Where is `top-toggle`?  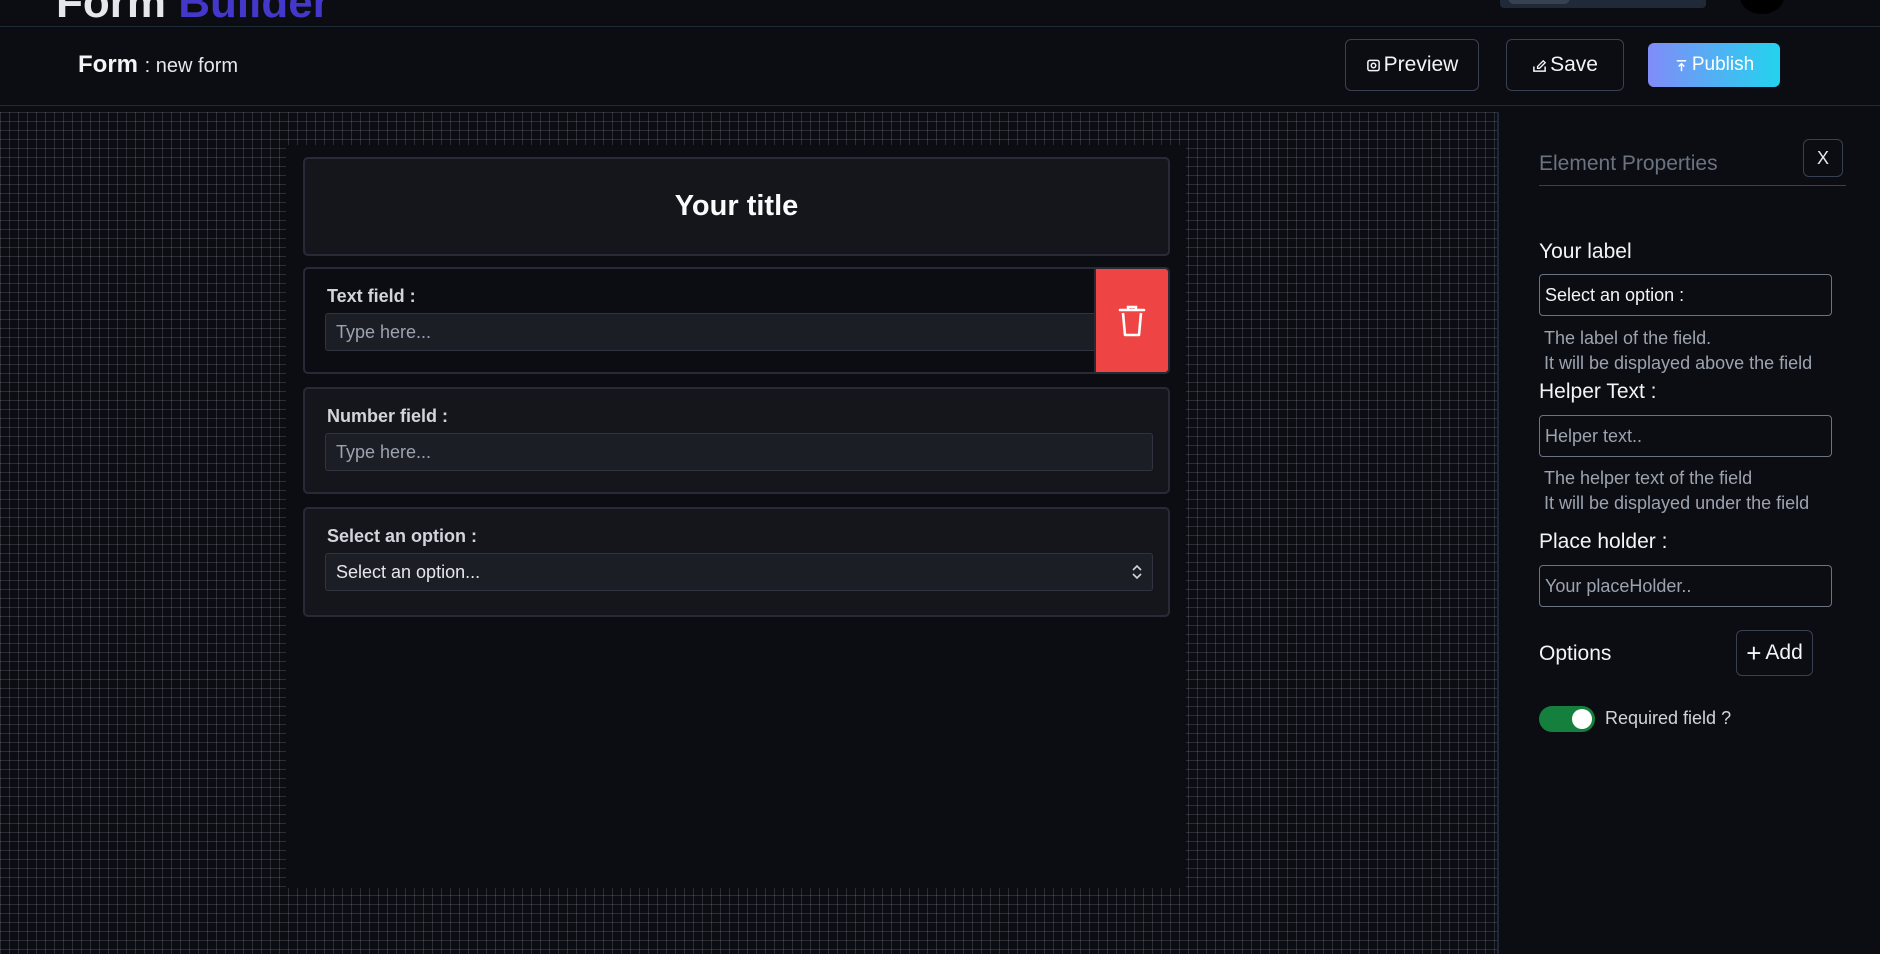
top-toggle is located at coordinates (1603, 4).